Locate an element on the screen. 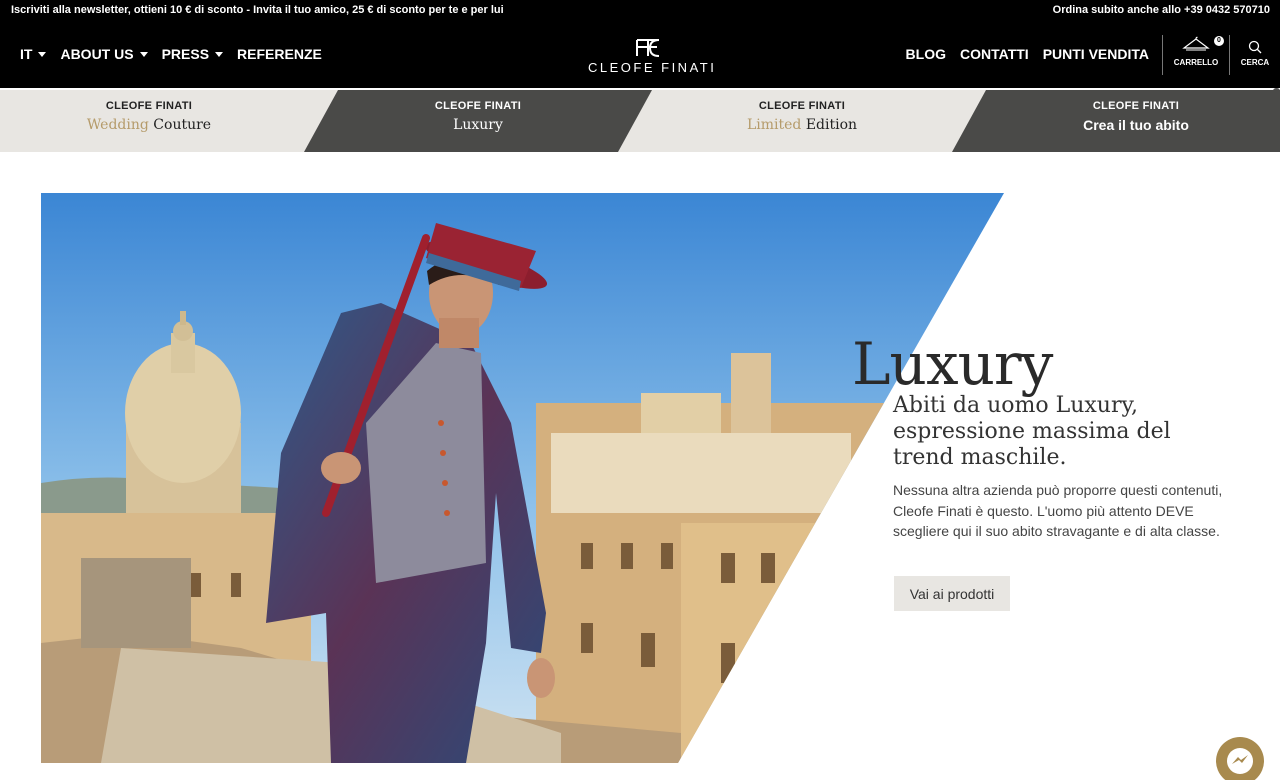 The width and height of the screenshot is (1280, 780). messenger-icon is located at coordinates (1240, 761).